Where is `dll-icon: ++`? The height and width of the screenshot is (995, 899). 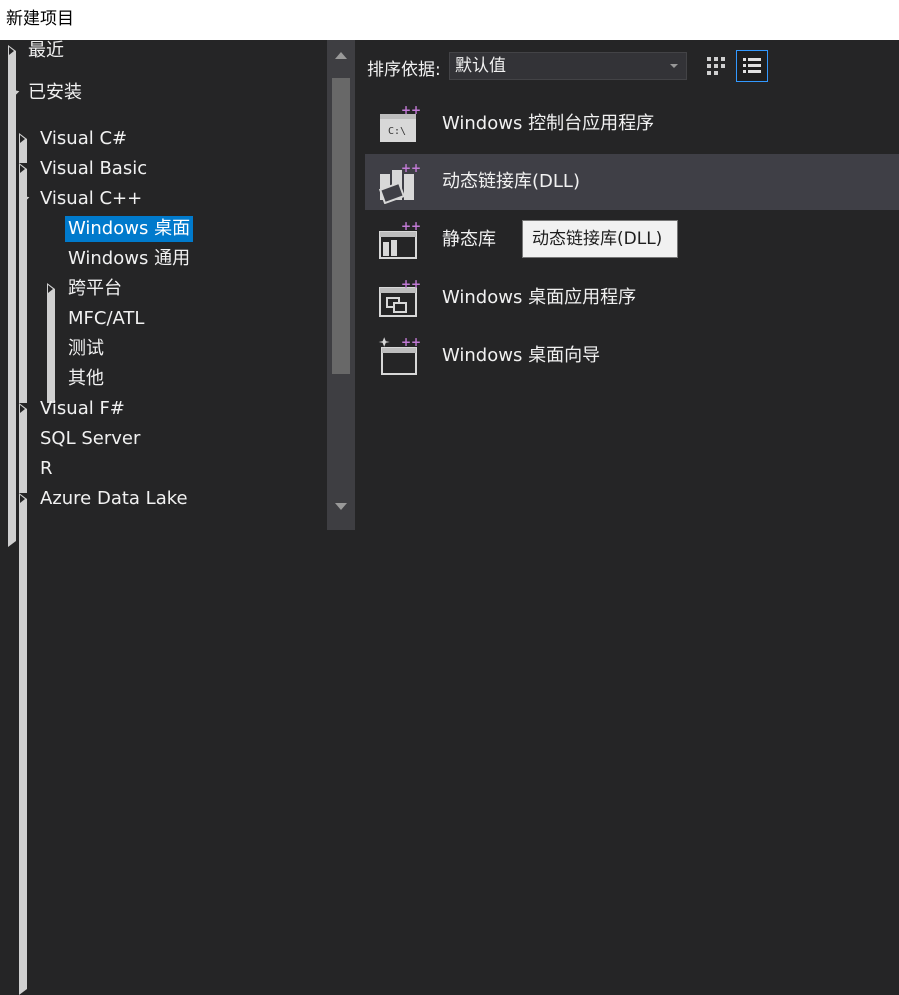
dll-icon: ++ is located at coordinates (399, 182).